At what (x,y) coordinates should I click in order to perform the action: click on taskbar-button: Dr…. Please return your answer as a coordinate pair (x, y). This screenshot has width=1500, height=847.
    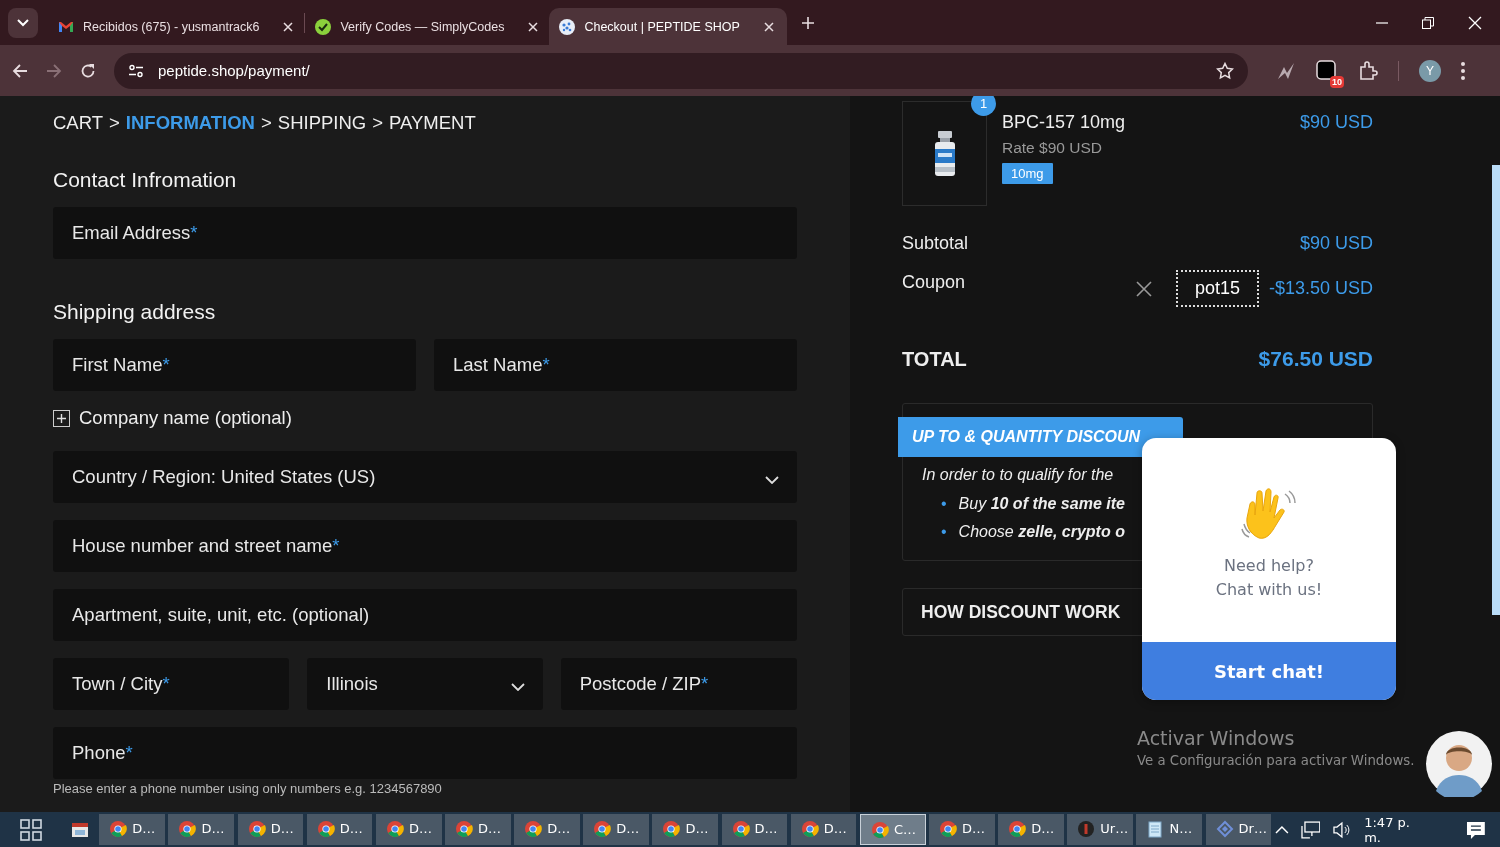
    Looking at the image, I should click on (1238, 829).